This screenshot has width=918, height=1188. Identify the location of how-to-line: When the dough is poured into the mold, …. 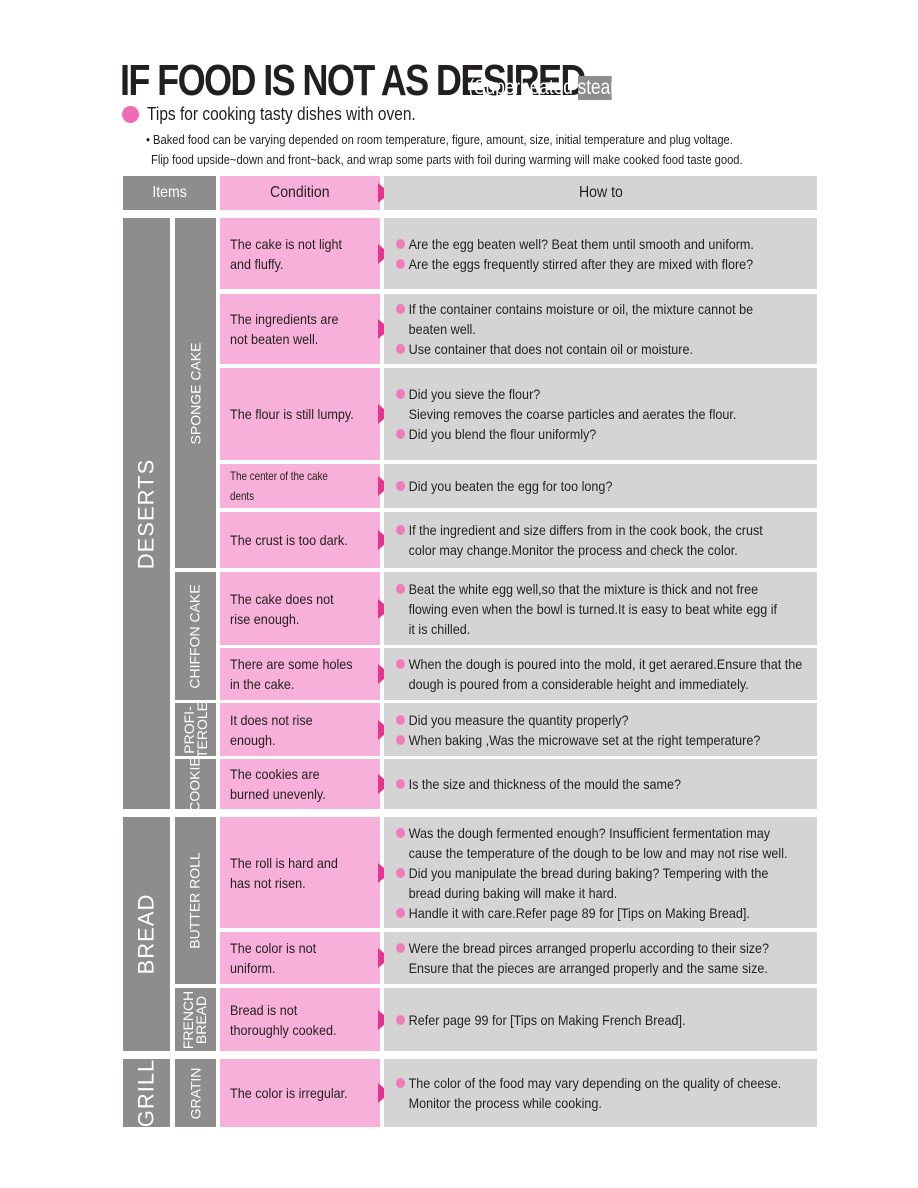
(599, 664).